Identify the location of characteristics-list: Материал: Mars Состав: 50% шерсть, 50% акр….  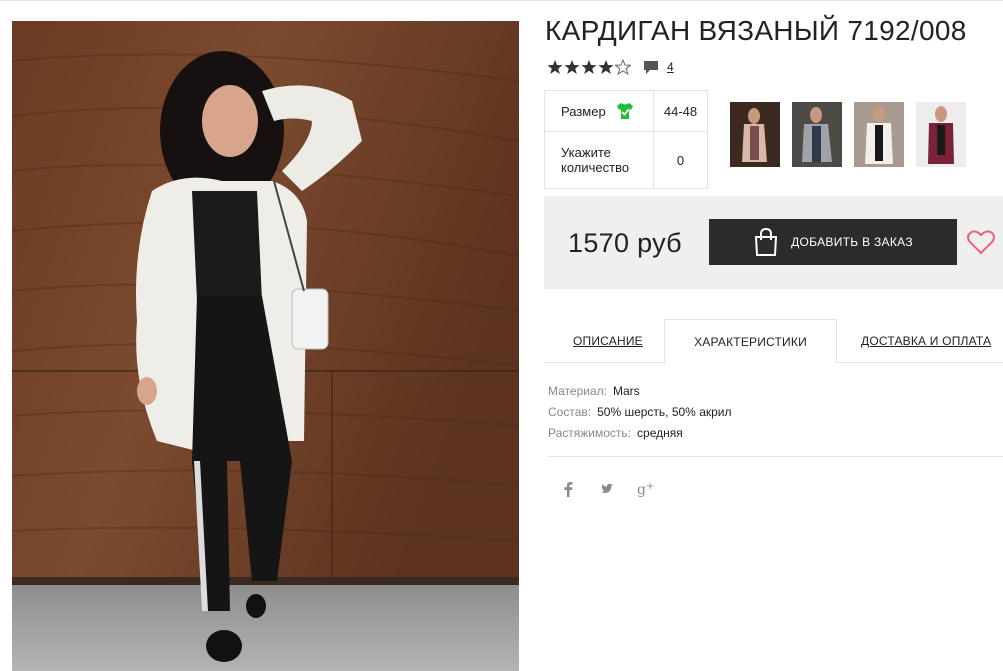
(640, 412).